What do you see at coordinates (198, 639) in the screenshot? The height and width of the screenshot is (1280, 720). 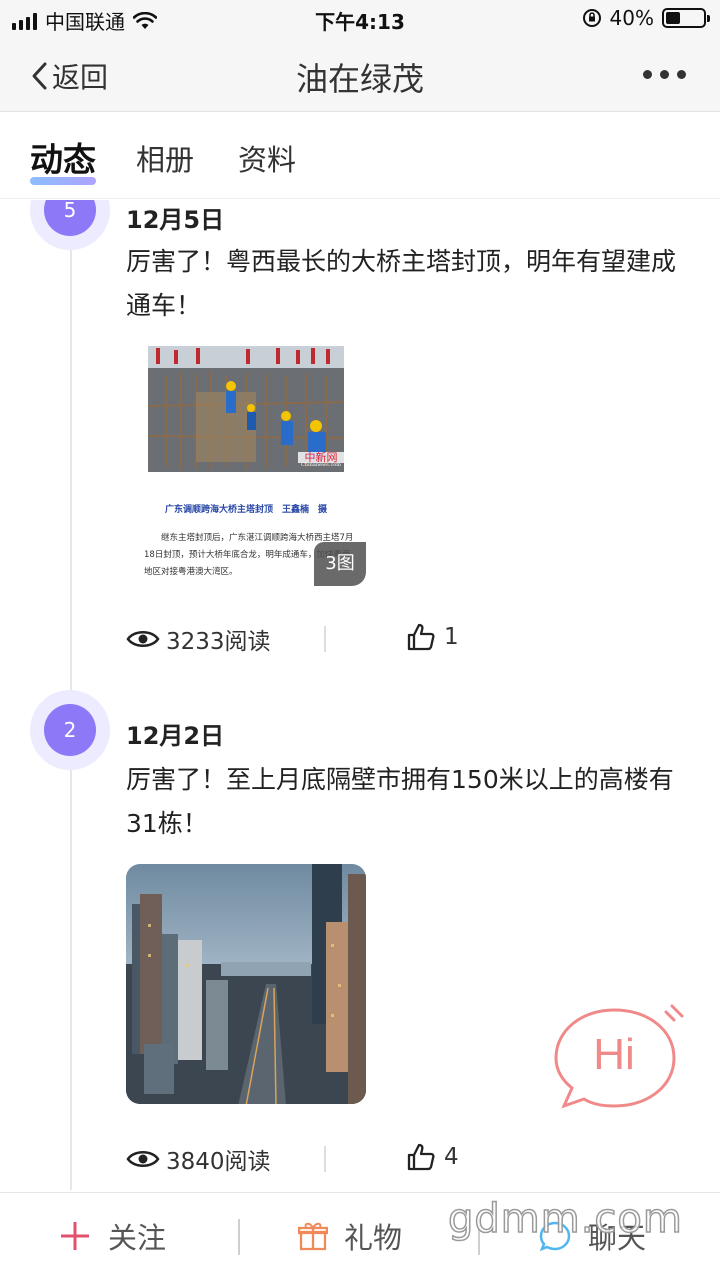 I see `read-count: 3233阅读` at bounding box center [198, 639].